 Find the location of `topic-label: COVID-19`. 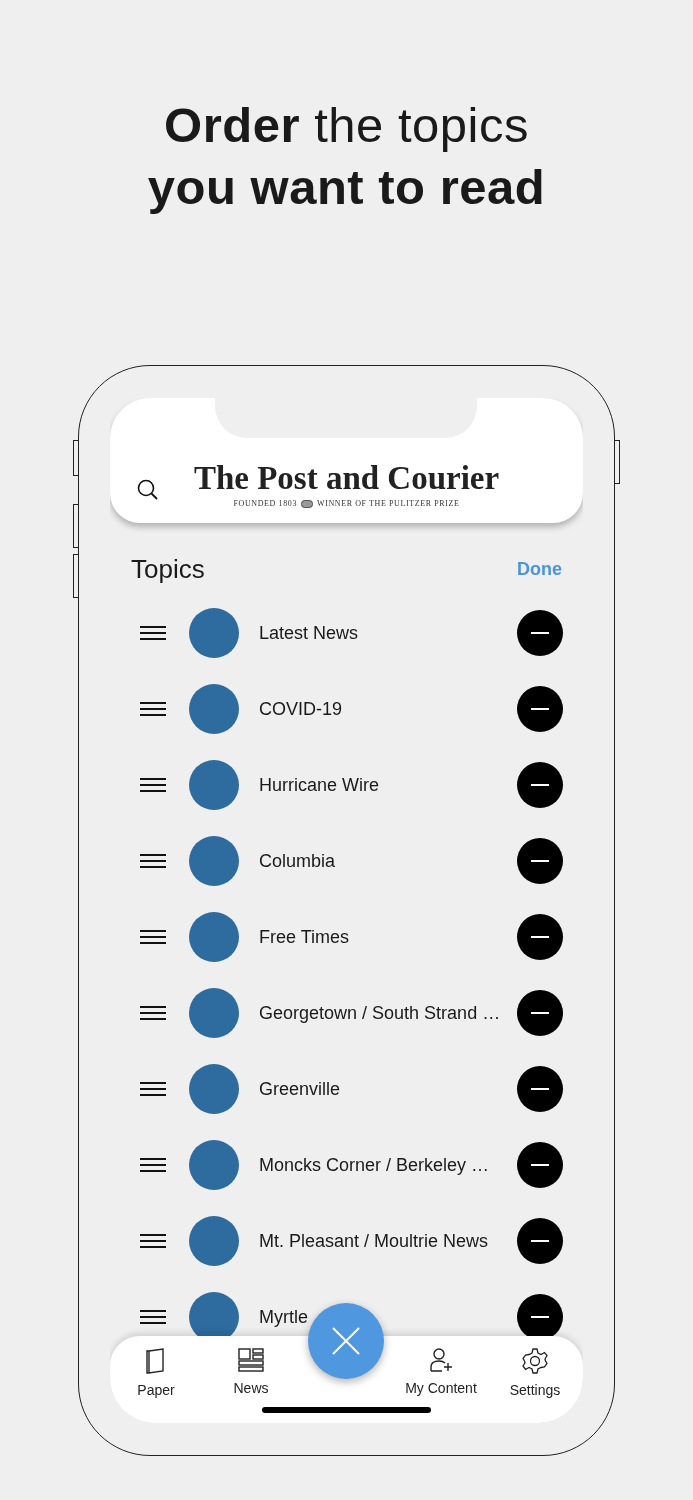

topic-label: COVID-19 is located at coordinates (301, 709).